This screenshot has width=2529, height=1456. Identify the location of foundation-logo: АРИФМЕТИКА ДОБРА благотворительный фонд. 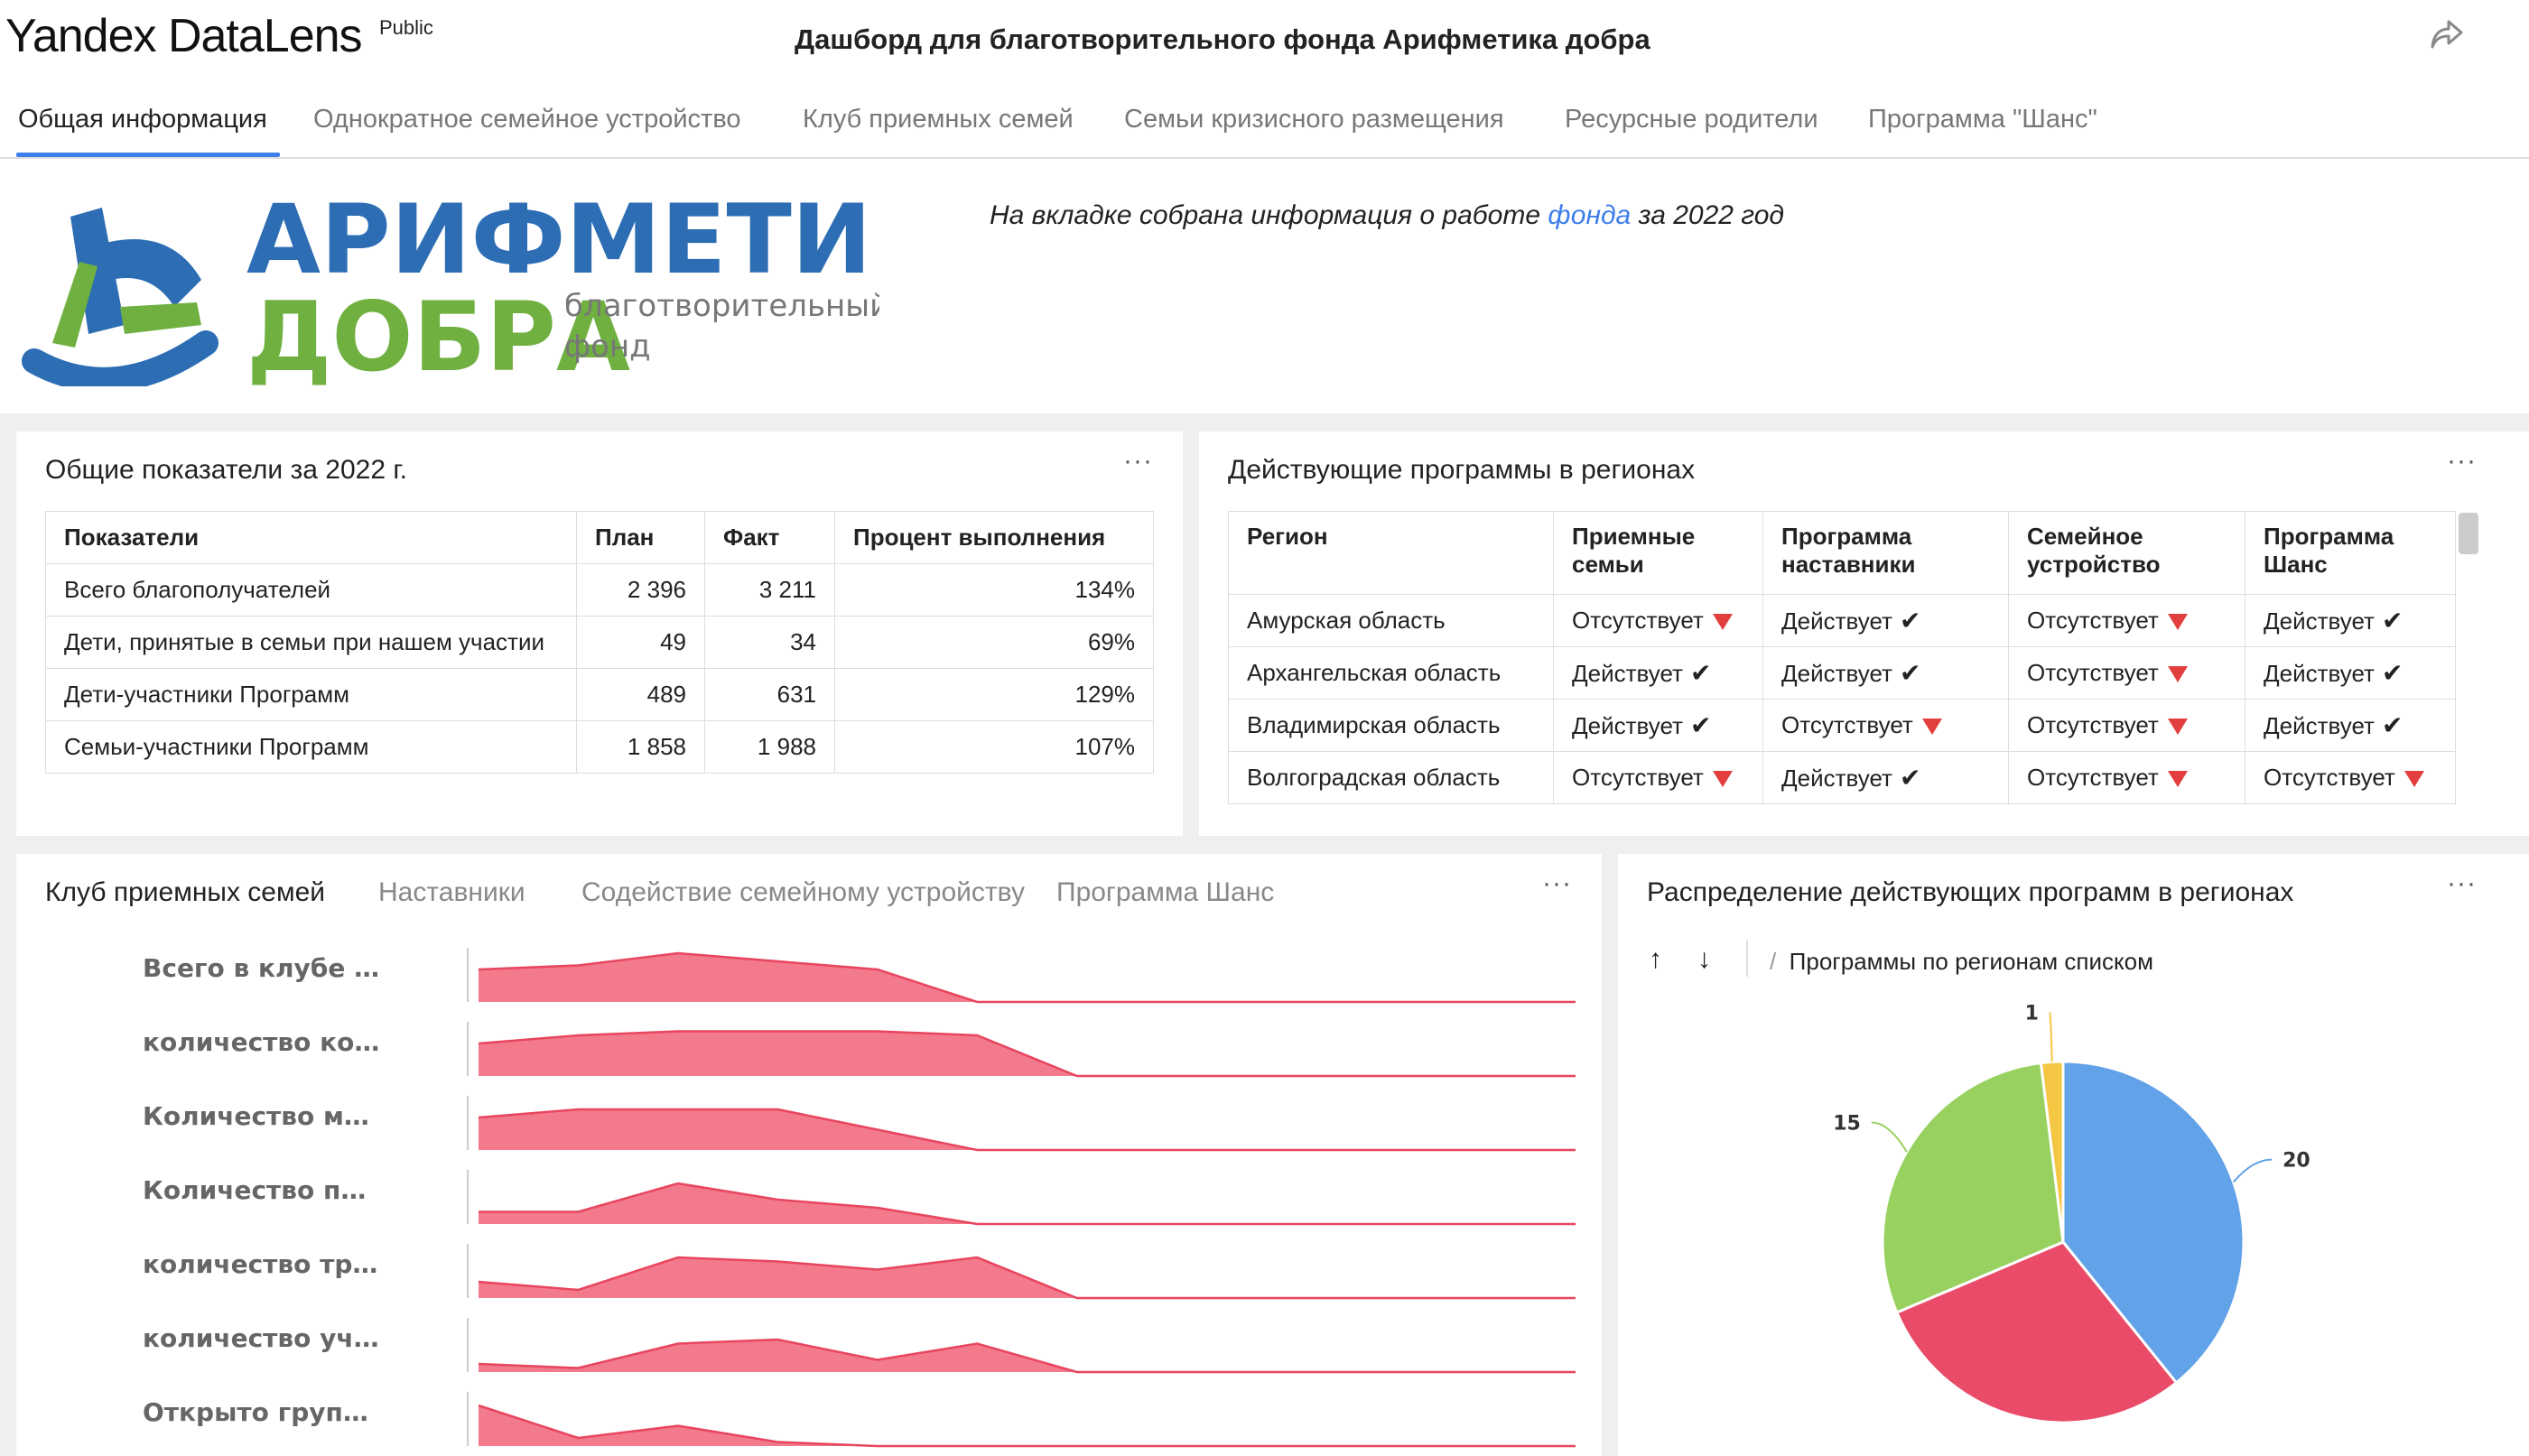
(447, 288).